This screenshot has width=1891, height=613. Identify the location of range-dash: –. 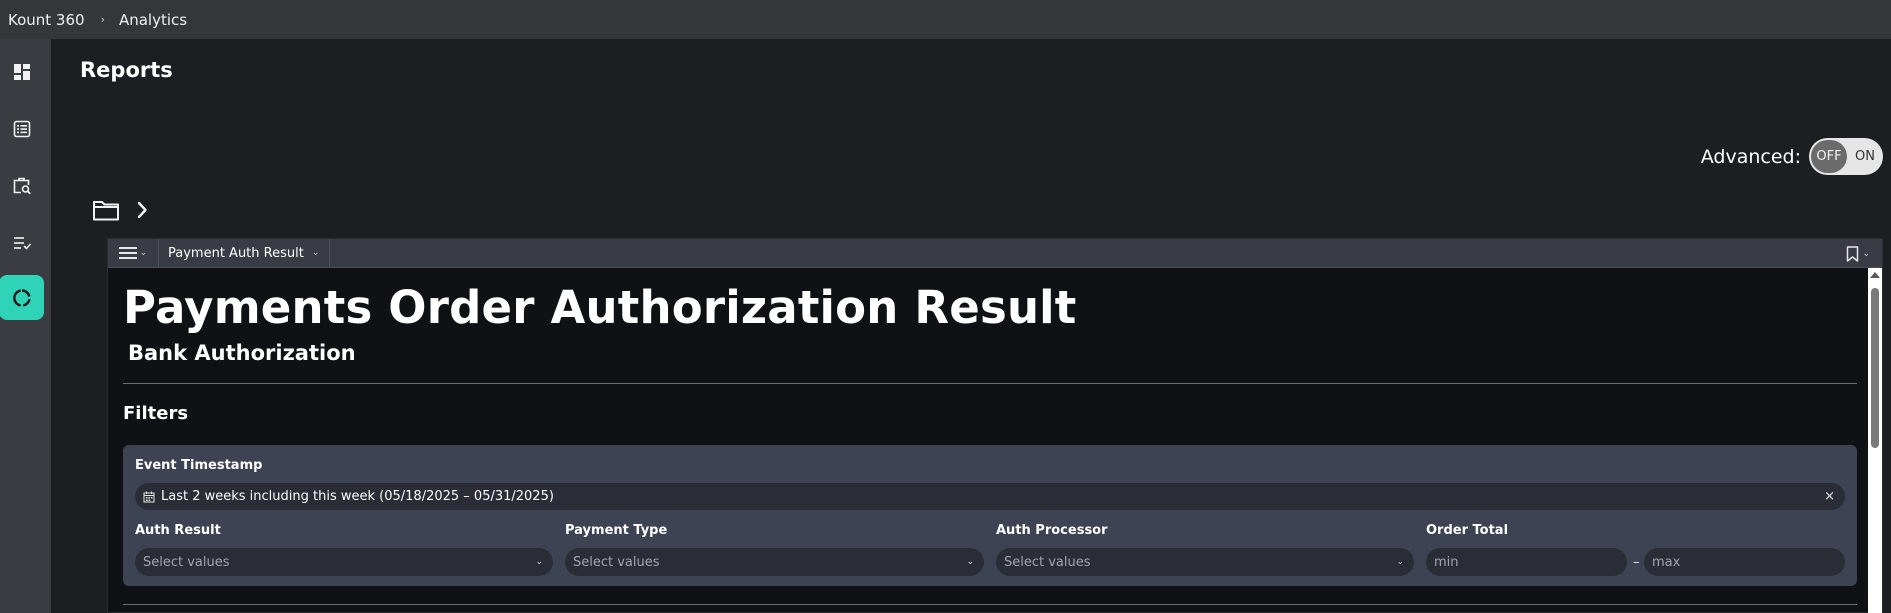
(1636, 562).